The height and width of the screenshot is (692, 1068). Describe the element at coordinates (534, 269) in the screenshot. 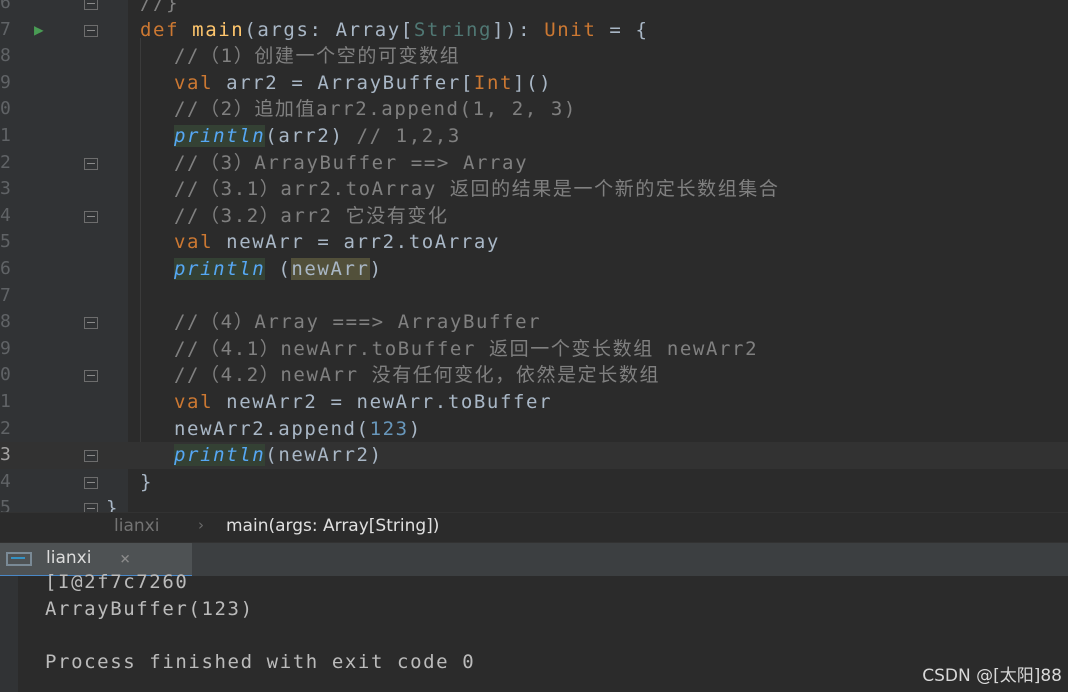

I see `code-line: 6 println (newArr)` at that location.